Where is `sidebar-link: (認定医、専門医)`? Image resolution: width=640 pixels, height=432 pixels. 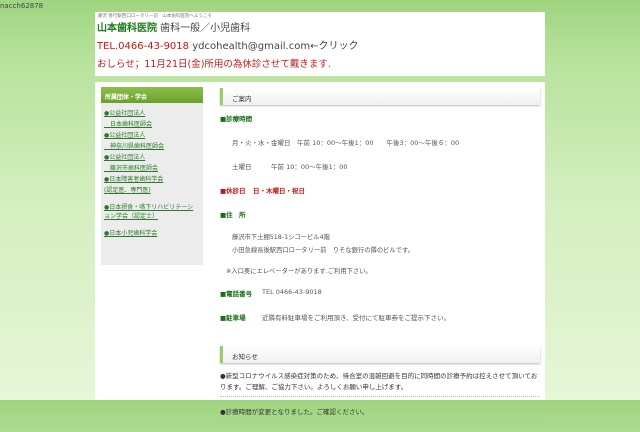 sidebar-link: (認定医、専門医) is located at coordinates (153, 190).